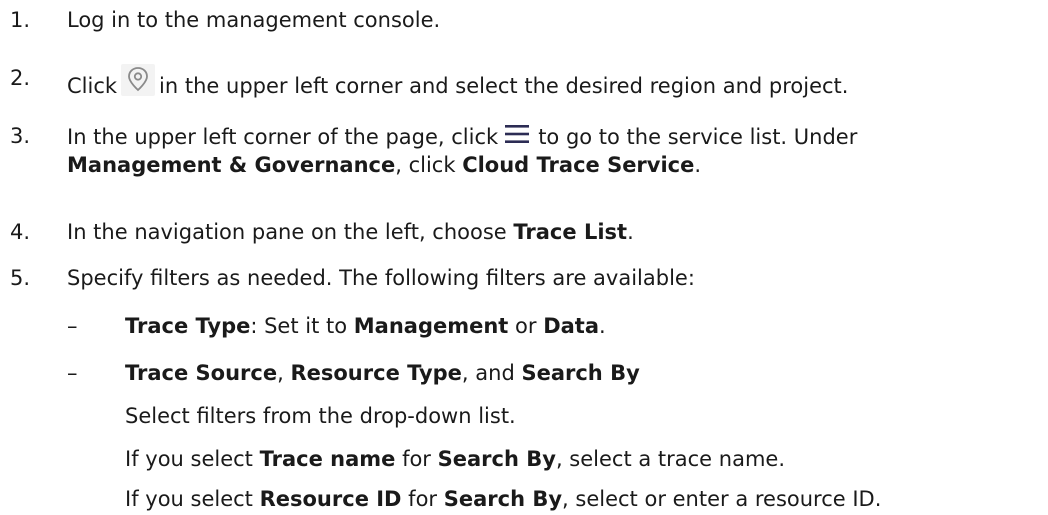 The height and width of the screenshot is (515, 1048). What do you see at coordinates (254, 20) in the screenshot?
I see `step-text: Log in to the management console.` at bounding box center [254, 20].